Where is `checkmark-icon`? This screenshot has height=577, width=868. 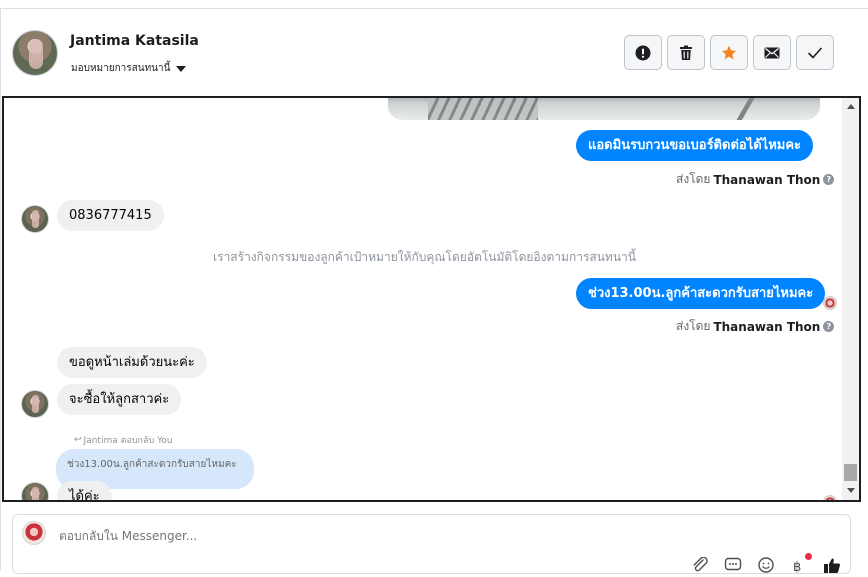 checkmark-icon is located at coordinates (815, 52).